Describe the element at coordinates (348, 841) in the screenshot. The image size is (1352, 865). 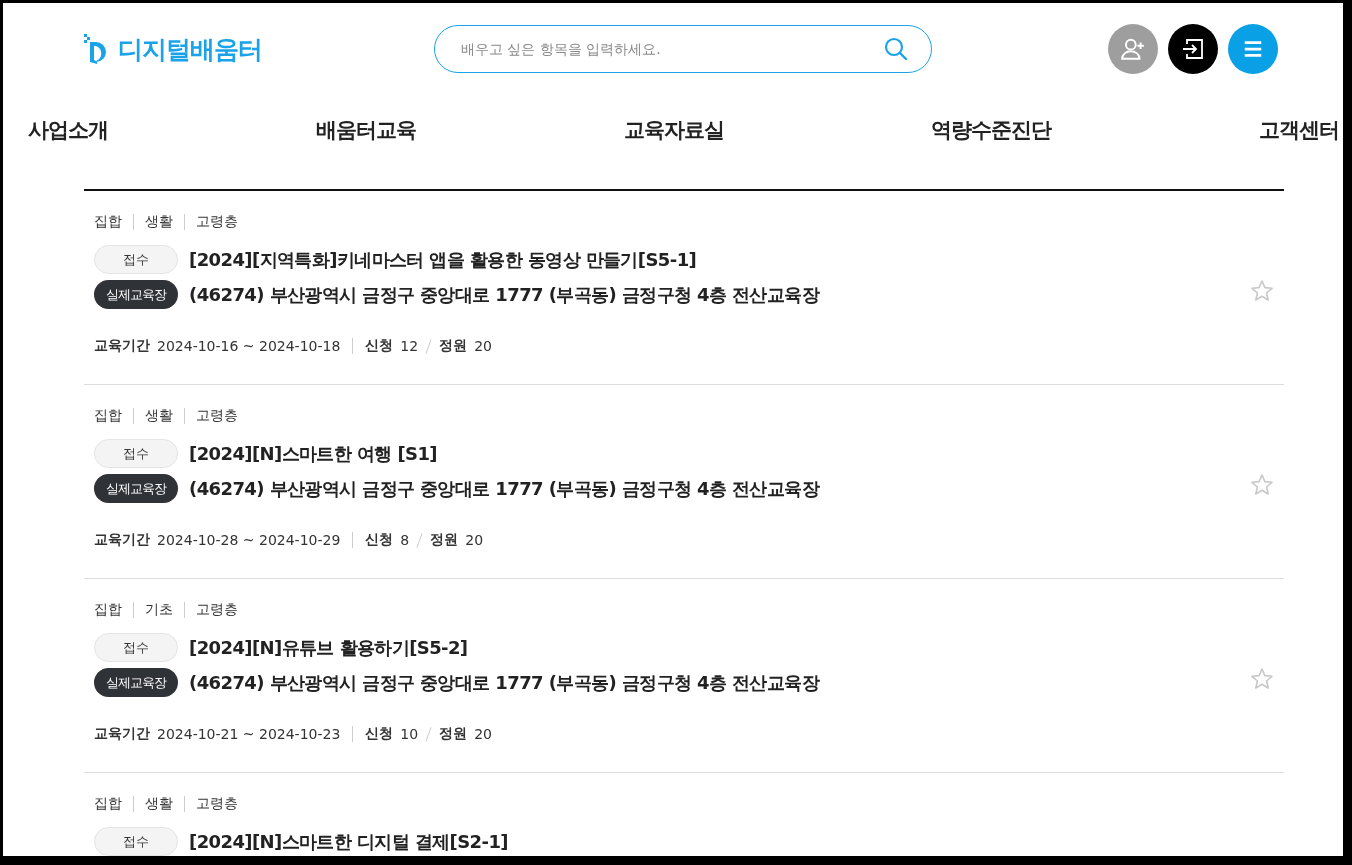
I see `course-title: [2024][N]스마트한 디지털 결제[S2-1]` at that location.